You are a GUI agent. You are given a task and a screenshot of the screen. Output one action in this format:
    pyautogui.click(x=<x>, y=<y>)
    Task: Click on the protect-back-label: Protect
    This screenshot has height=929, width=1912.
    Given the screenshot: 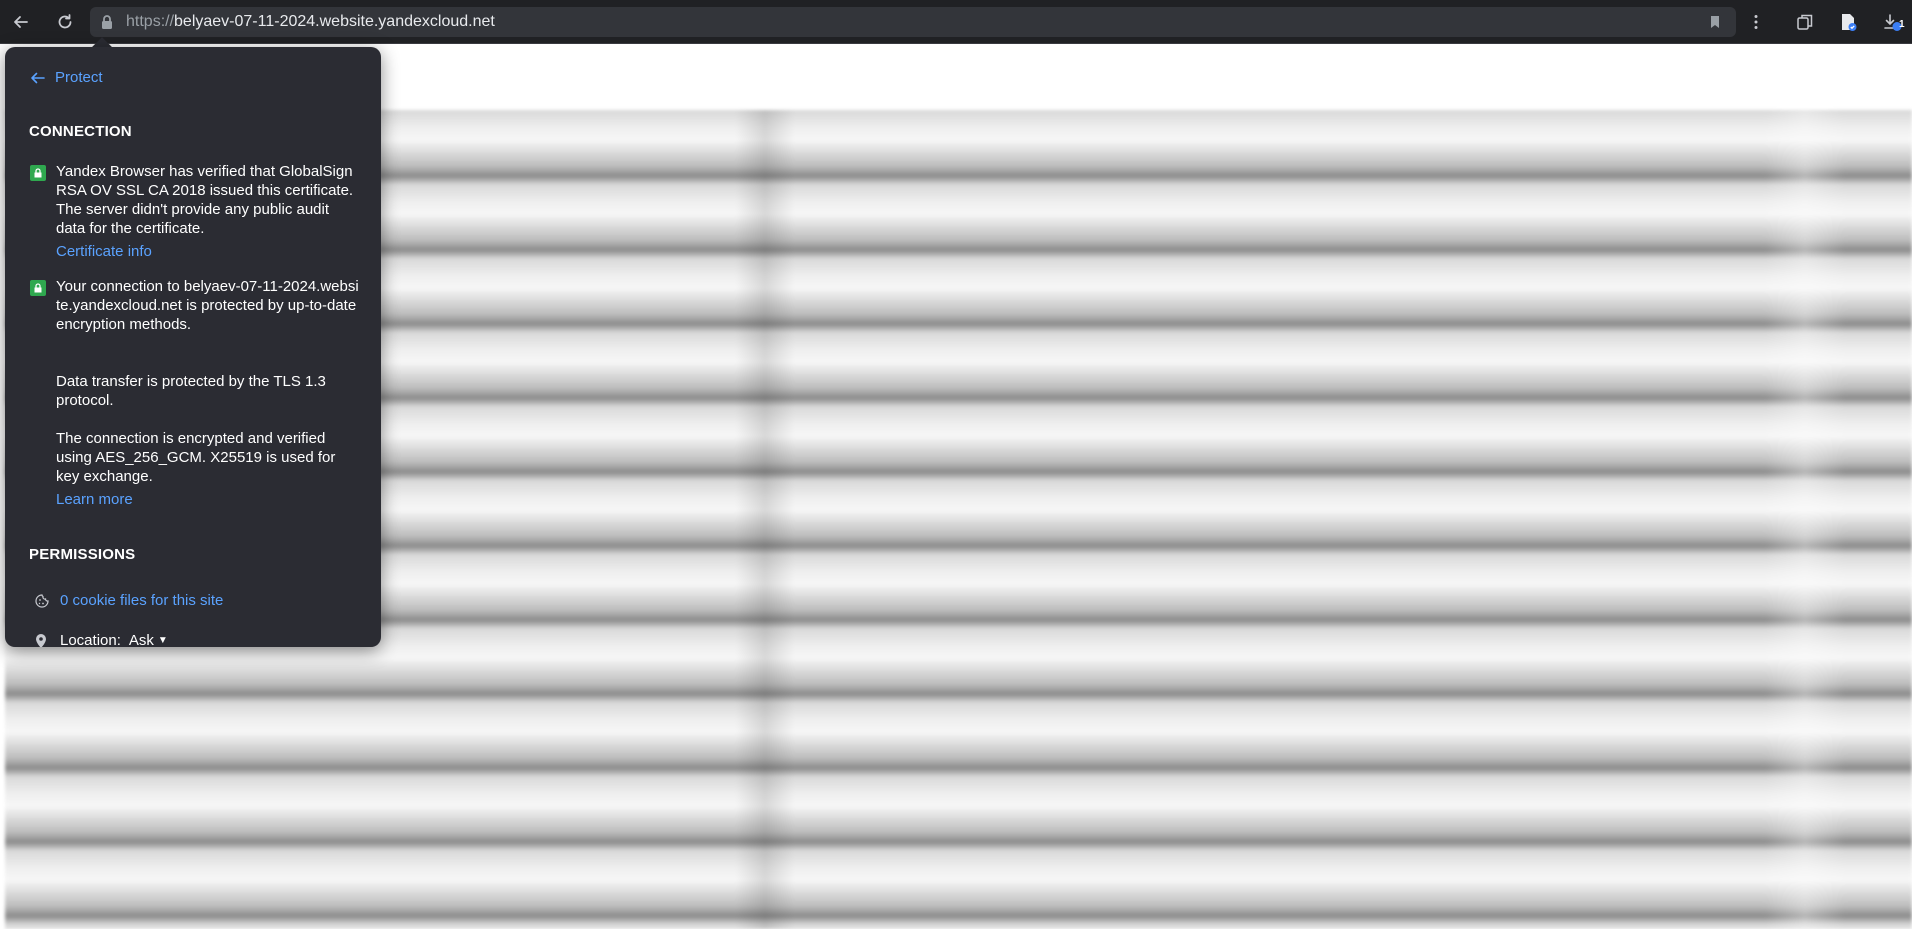 What is the action you would take?
    pyautogui.click(x=79, y=77)
    